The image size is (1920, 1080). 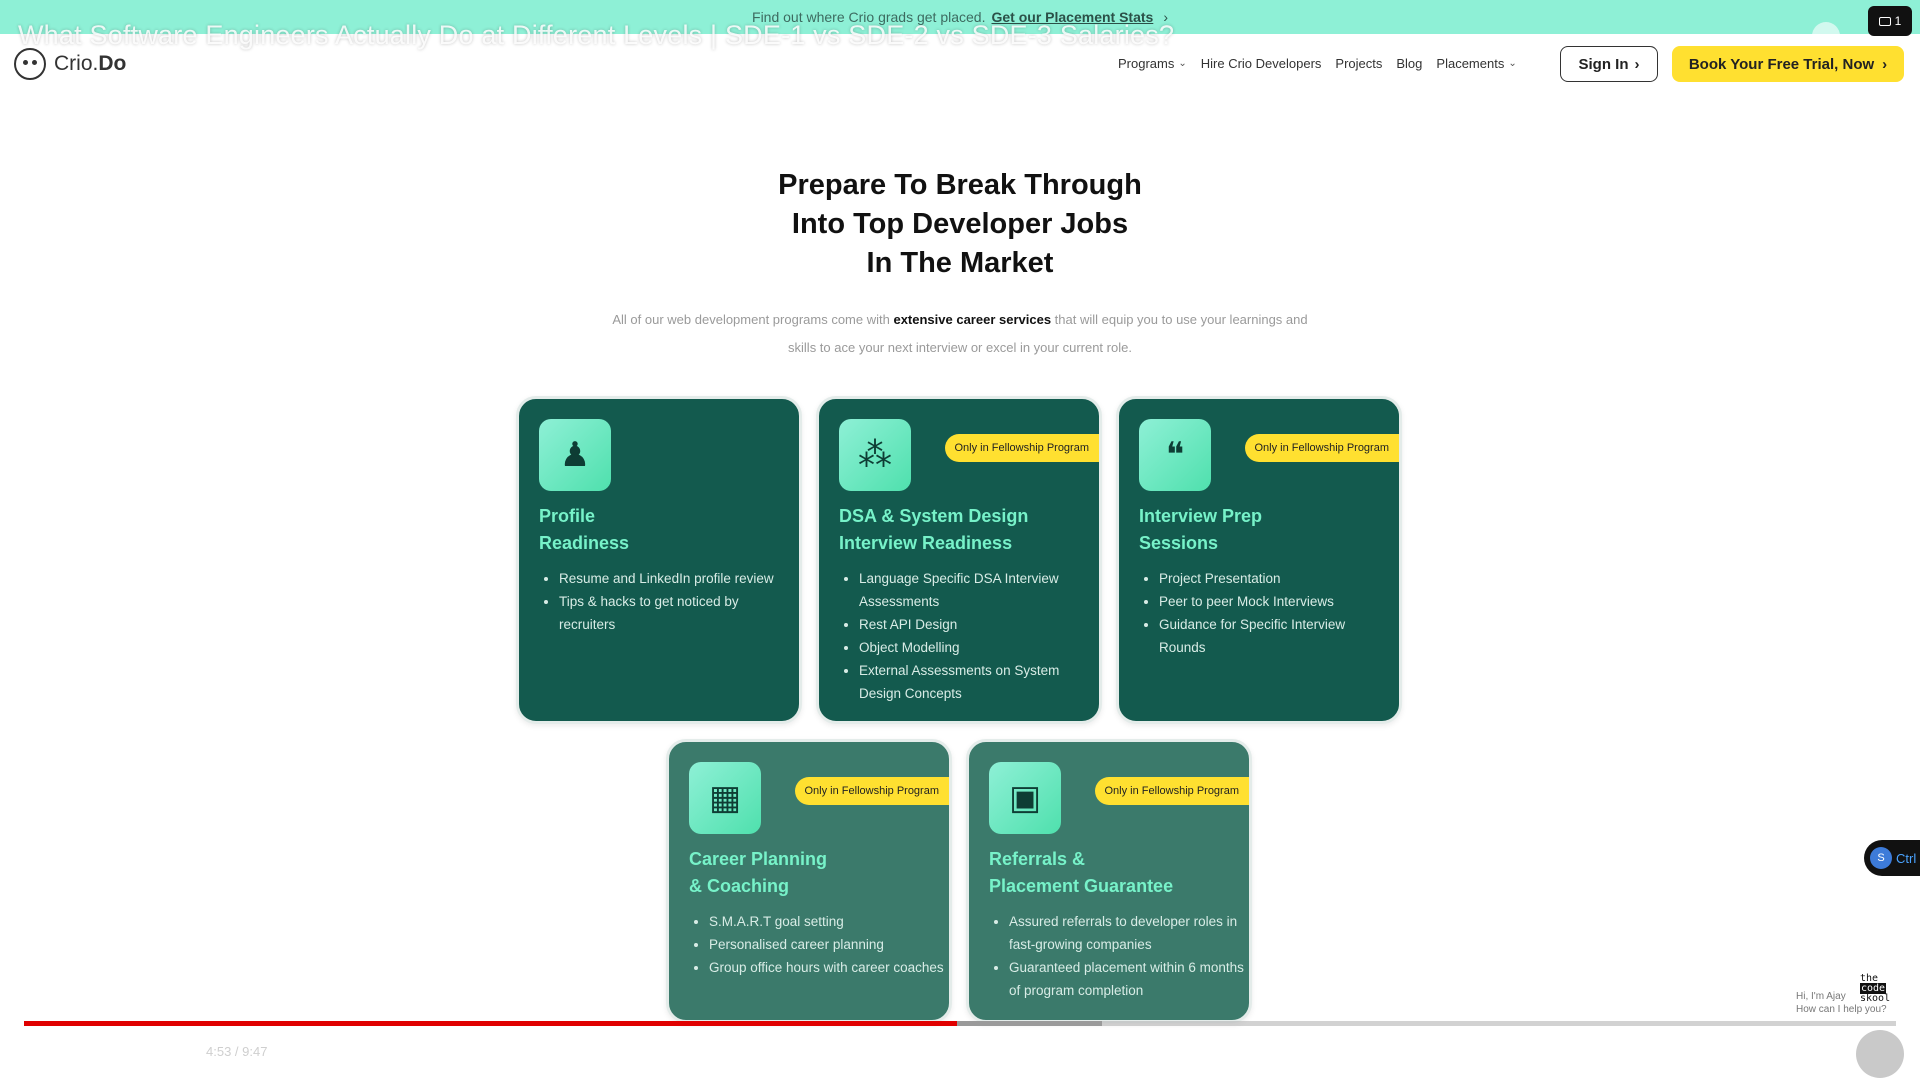 What do you see at coordinates (1880, 1054) in the screenshot?
I see `chat-avatar` at bounding box center [1880, 1054].